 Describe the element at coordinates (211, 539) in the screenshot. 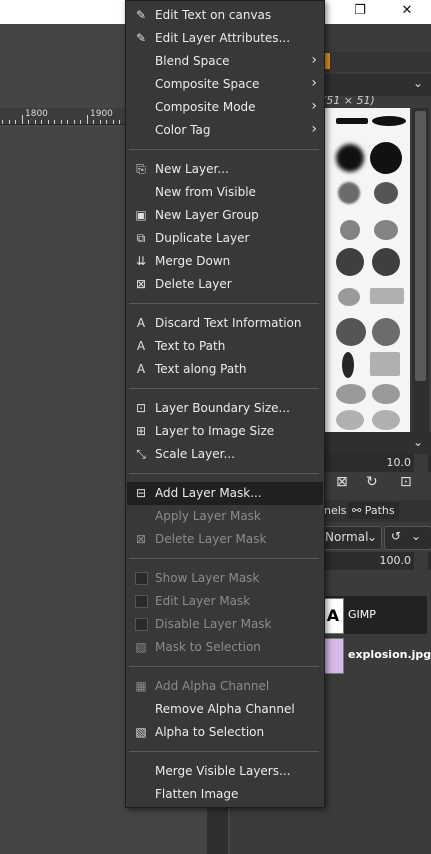

I see `menu-item-label: Delete Layer Mask` at that location.